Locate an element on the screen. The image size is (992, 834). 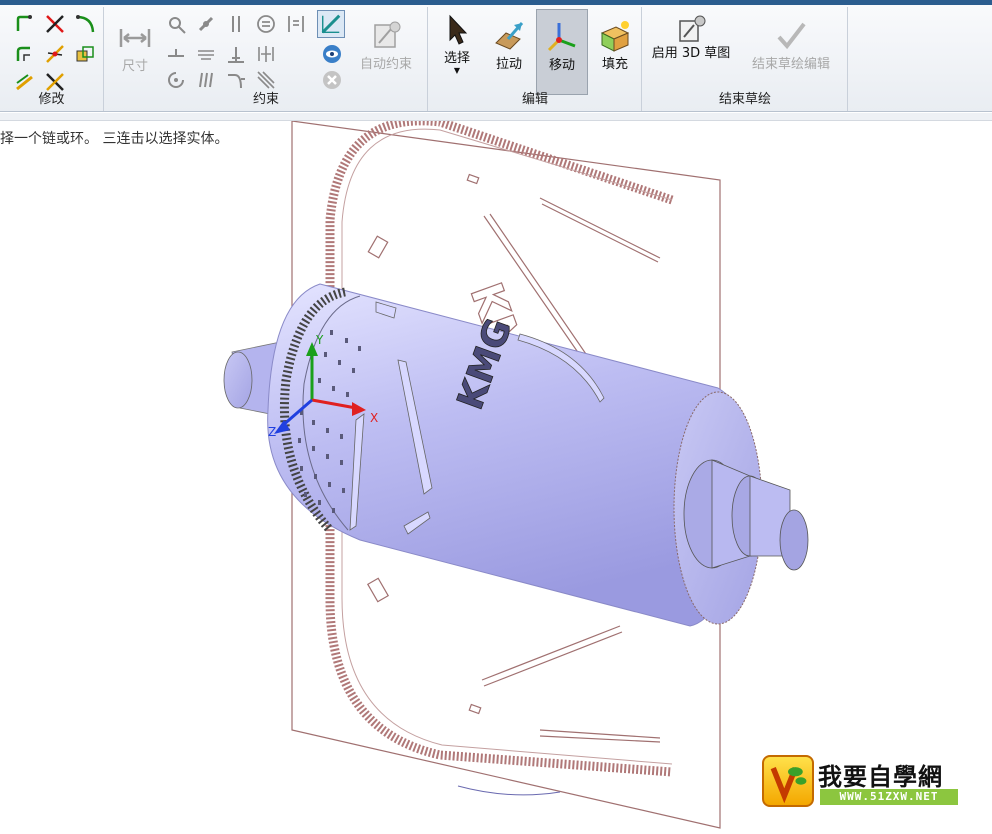
auto-constraint-label: 自动约束 is located at coordinates (385, 64).